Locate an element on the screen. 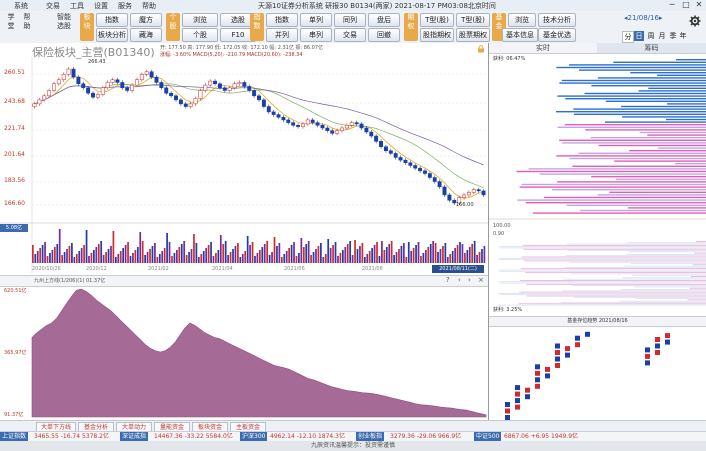  lock-icon is located at coordinates (481, 49).